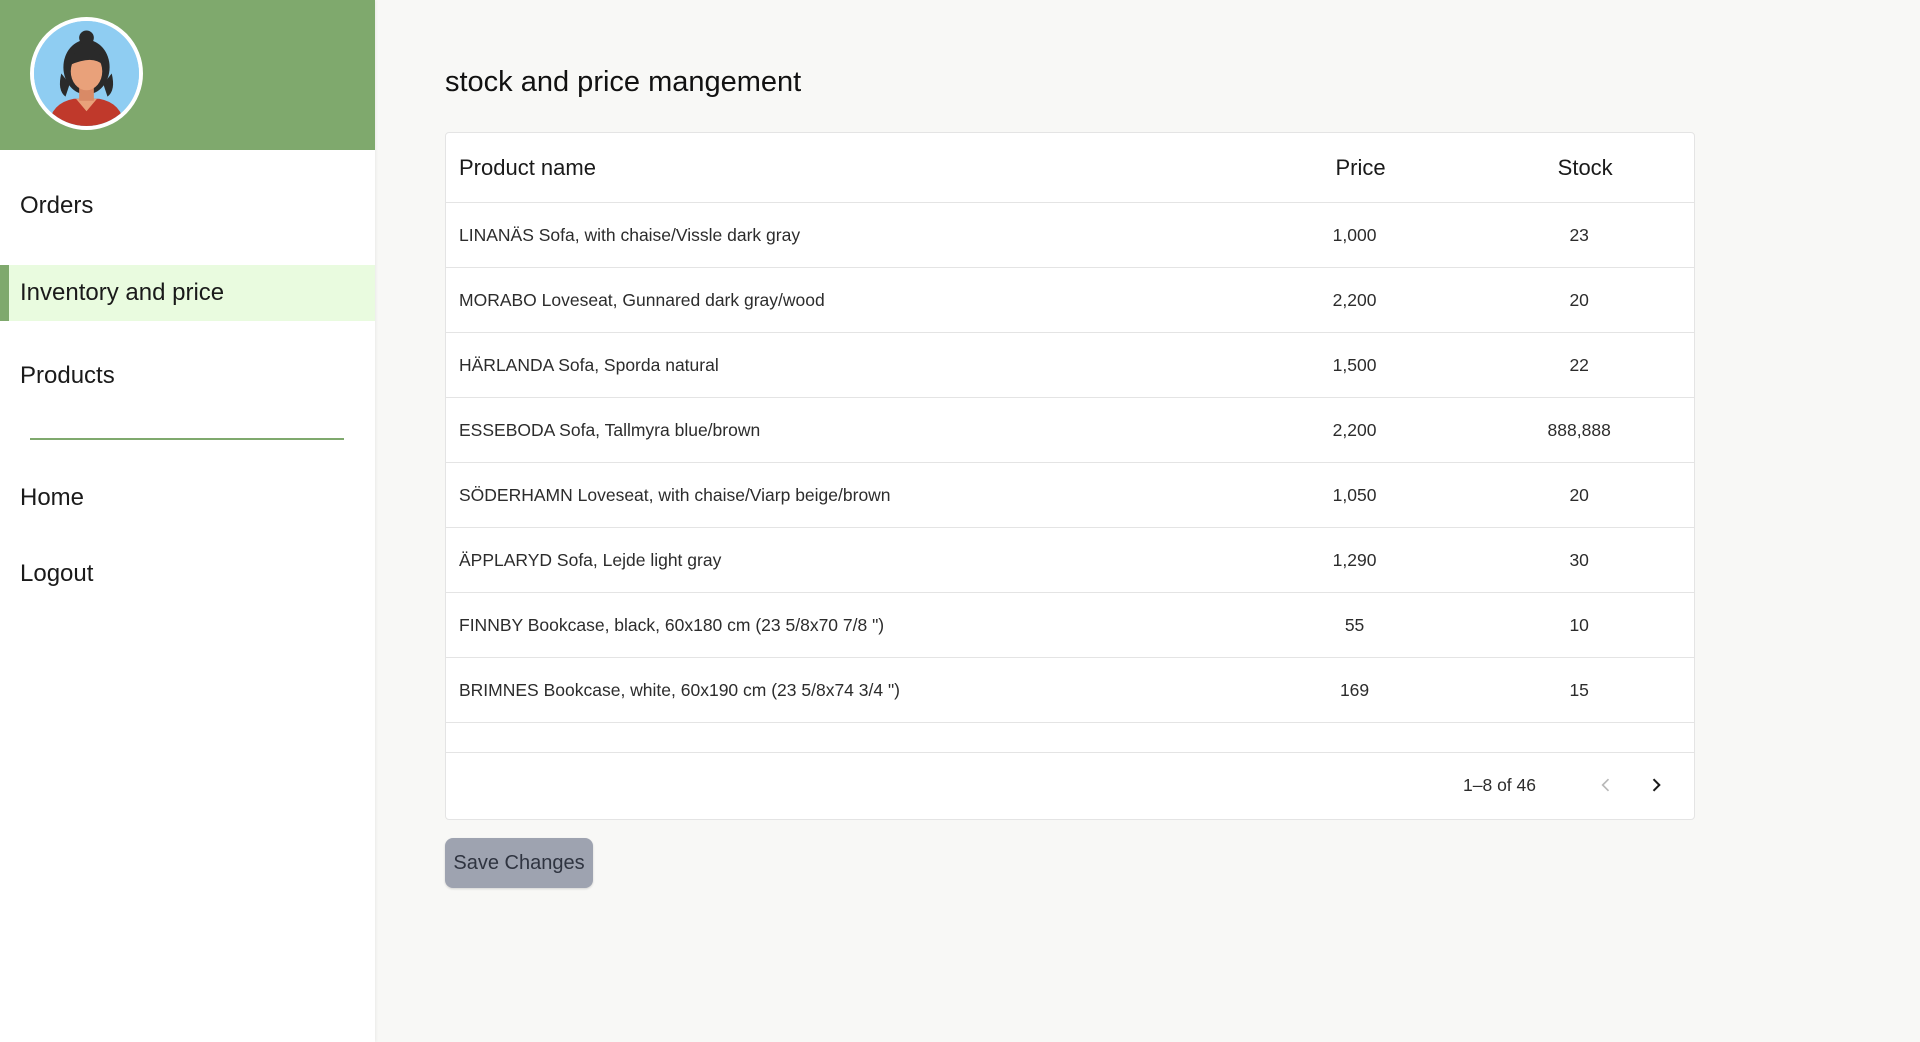 The image size is (1920, 1042). I want to click on table-filler-row, so click(1070, 738).